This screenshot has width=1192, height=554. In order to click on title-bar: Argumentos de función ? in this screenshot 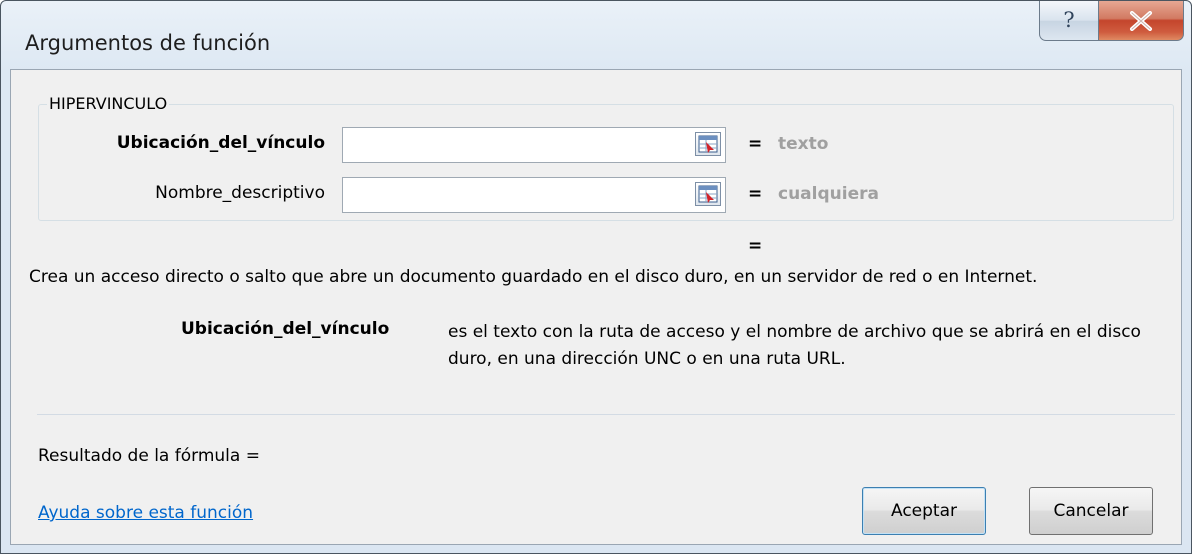, I will do `click(596, 35)`.